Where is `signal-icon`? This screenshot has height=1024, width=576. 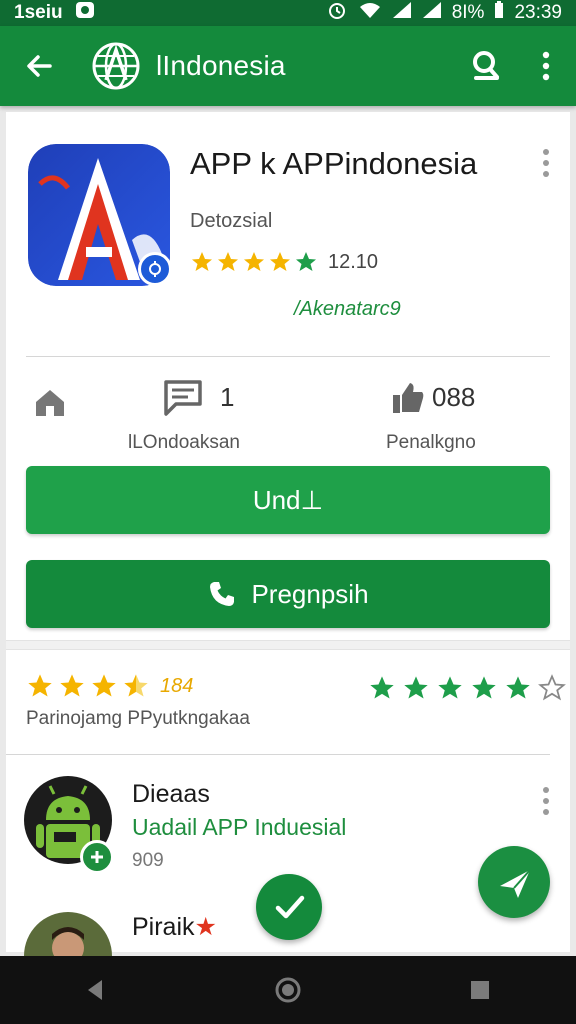 signal-icon is located at coordinates (402, 13).